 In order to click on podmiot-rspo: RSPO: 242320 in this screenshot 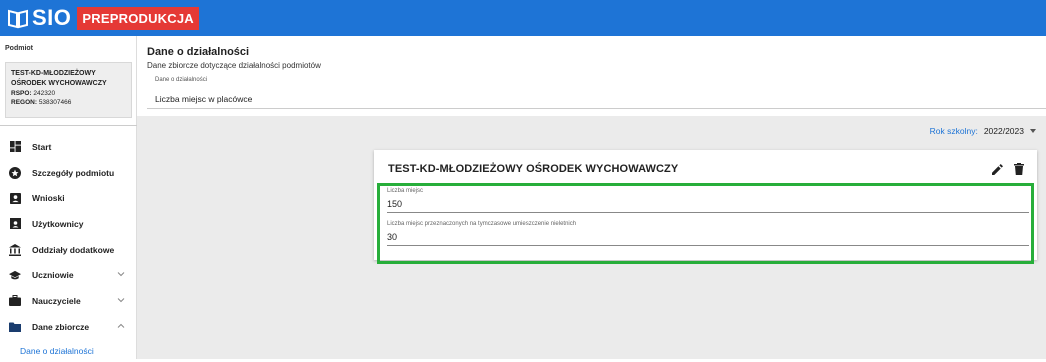, I will do `click(33, 93)`.